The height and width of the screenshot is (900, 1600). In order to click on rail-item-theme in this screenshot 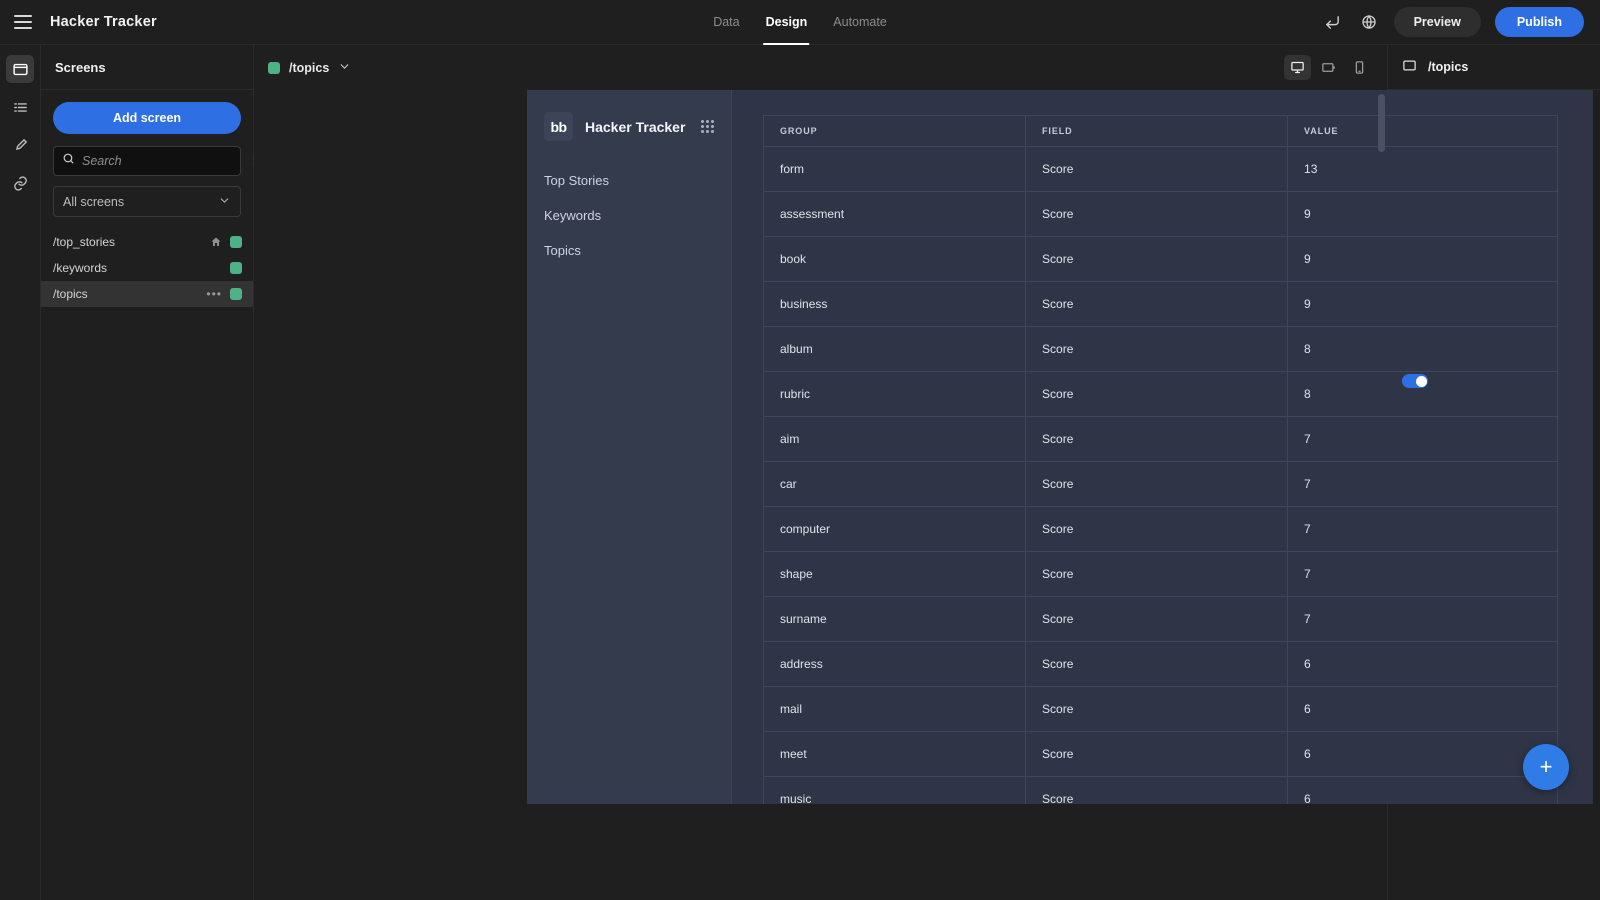, I will do `click(20, 145)`.